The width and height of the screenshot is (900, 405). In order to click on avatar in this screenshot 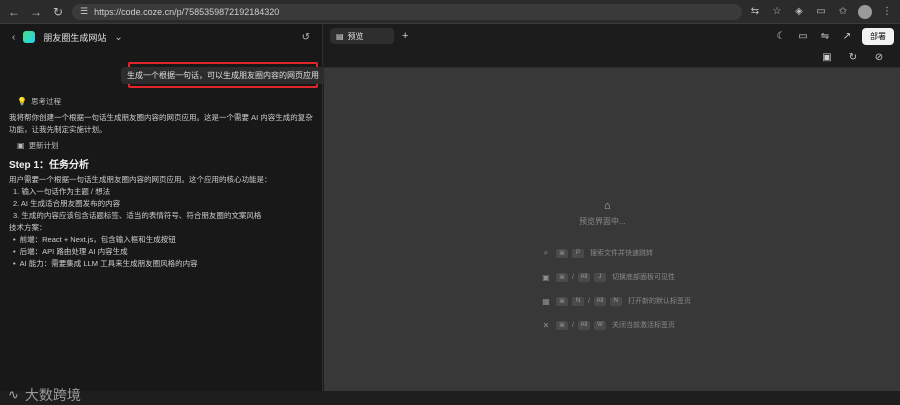, I will do `click(865, 11)`.